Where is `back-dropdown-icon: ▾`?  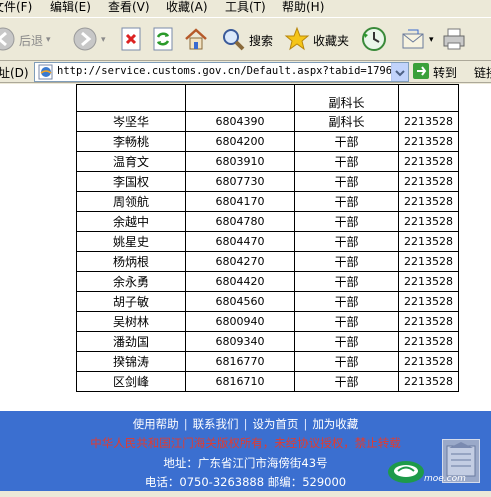
back-dropdown-icon: ▾ is located at coordinates (48, 40).